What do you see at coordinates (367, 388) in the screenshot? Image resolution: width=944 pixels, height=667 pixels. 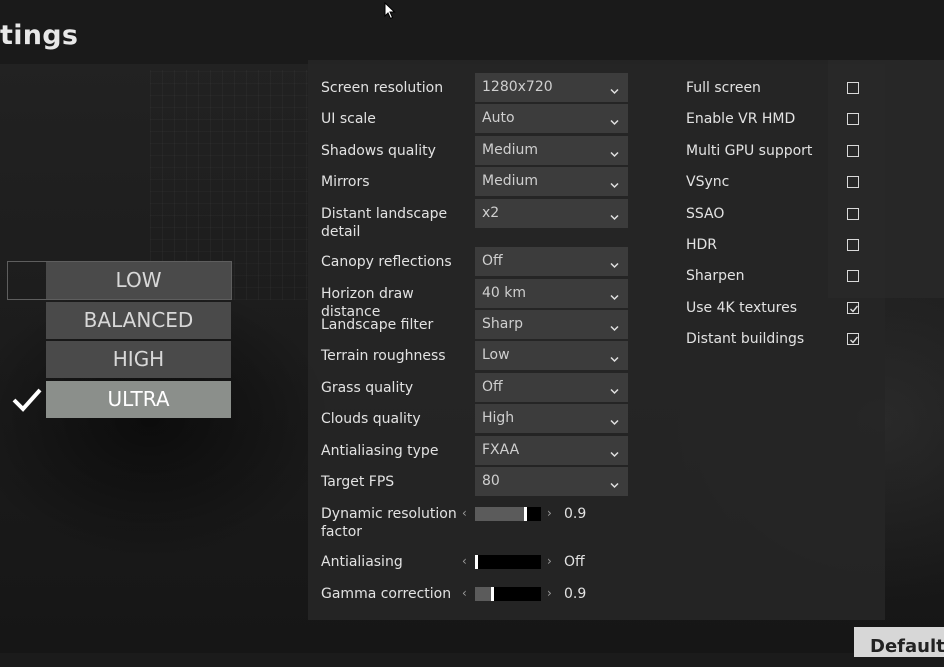 I see `setting-label: Grass quality` at bounding box center [367, 388].